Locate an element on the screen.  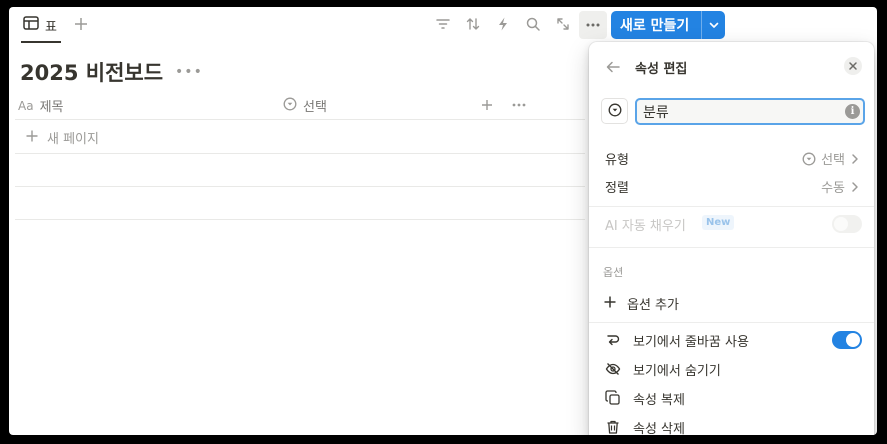
wrap-icon is located at coordinates (613, 340).